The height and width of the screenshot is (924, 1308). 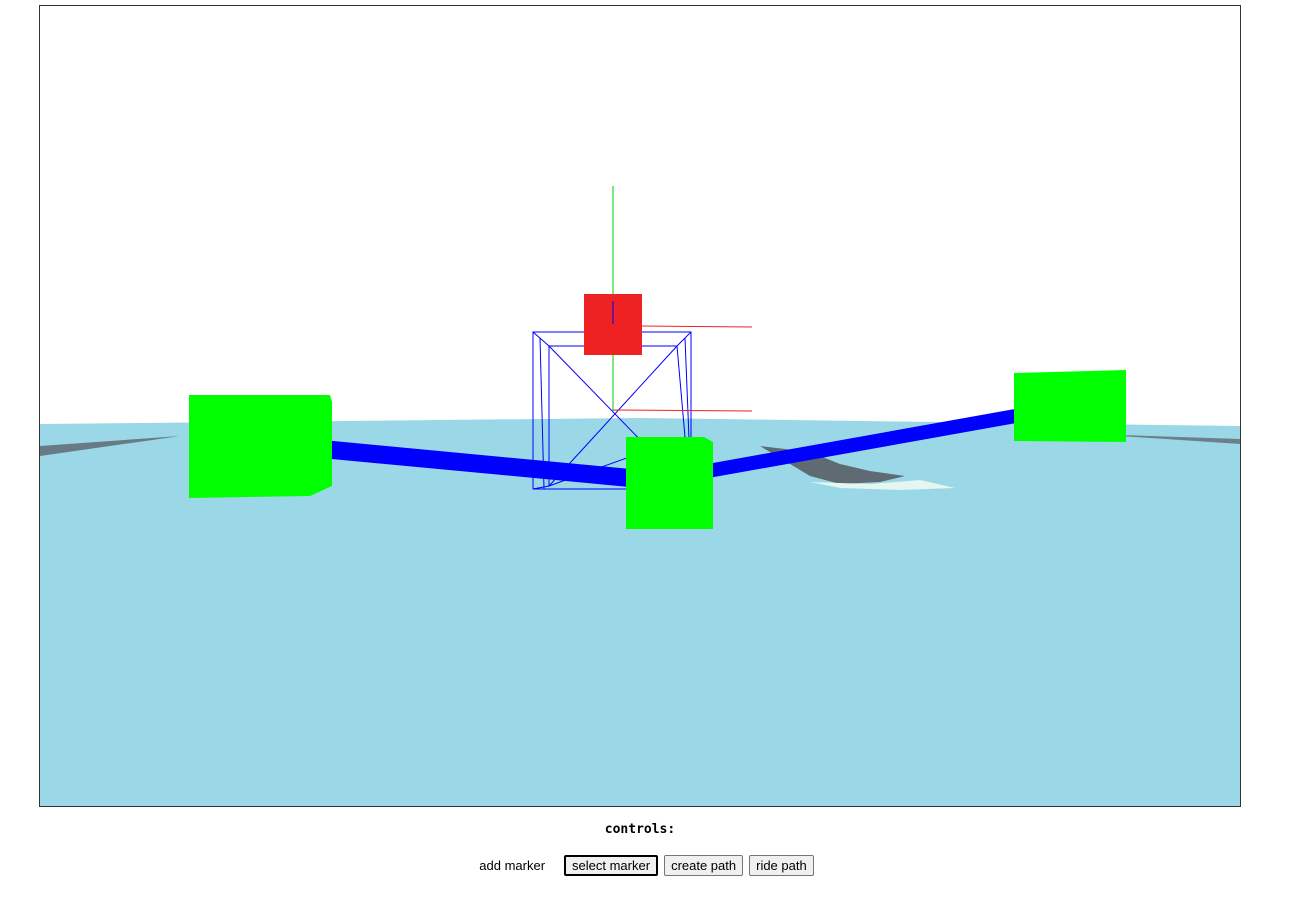 I want to click on controls-heading: controls:, so click(x=640, y=829).